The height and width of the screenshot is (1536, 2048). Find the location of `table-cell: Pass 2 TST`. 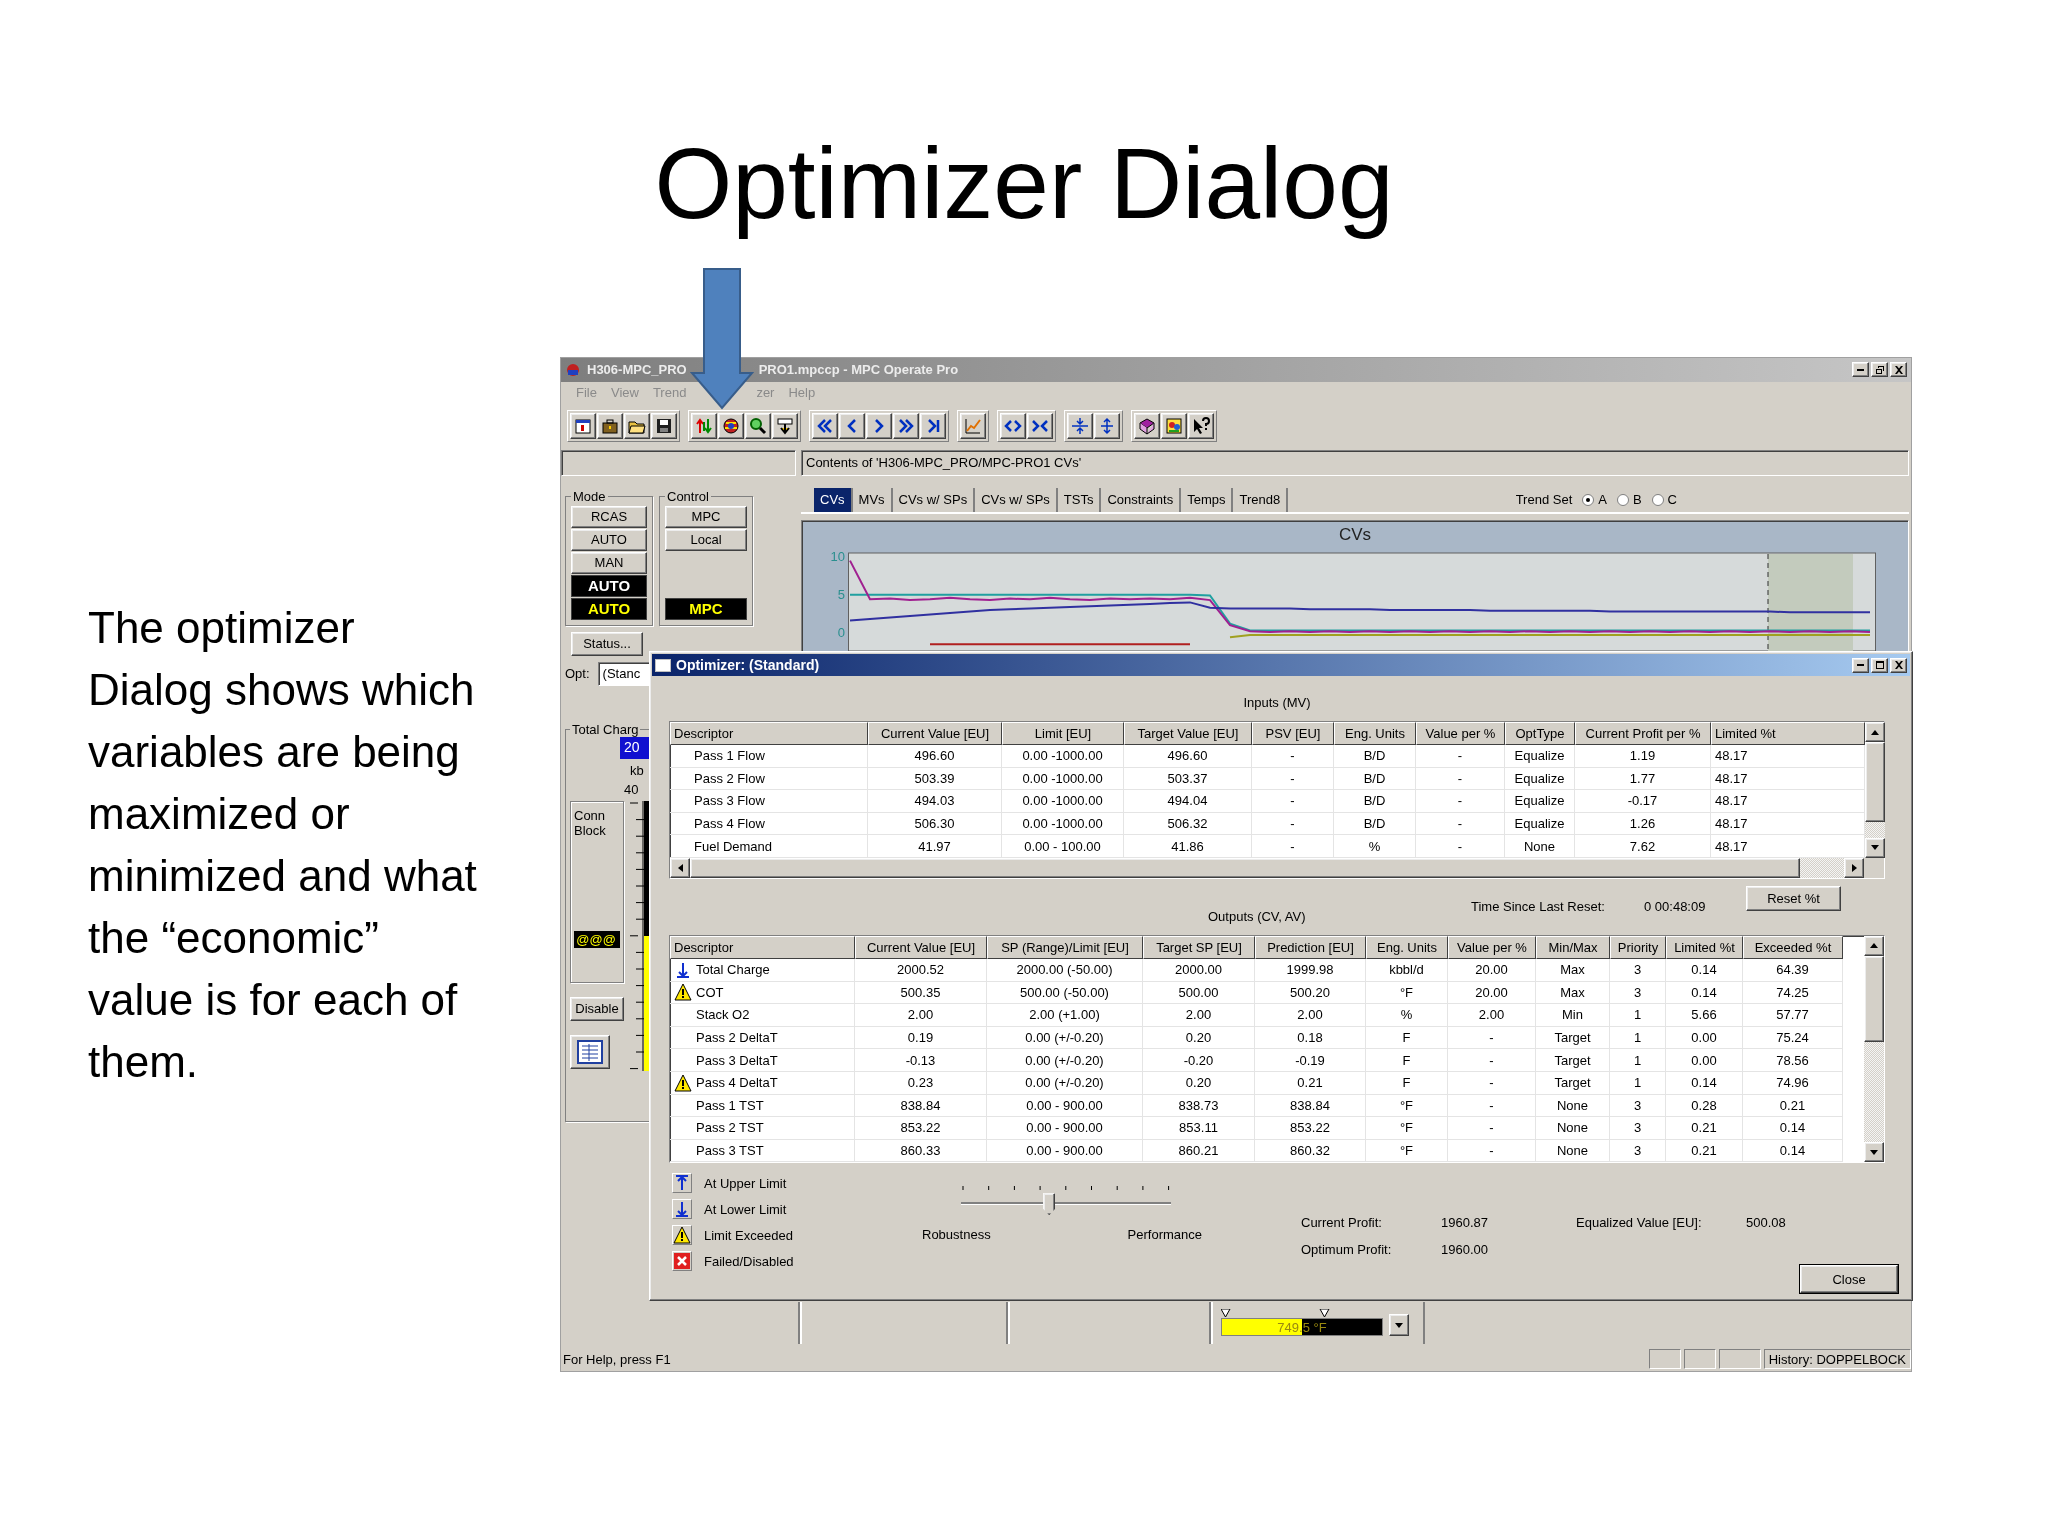

table-cell: Pass 2 TST is located at coordinates (730, 1128).